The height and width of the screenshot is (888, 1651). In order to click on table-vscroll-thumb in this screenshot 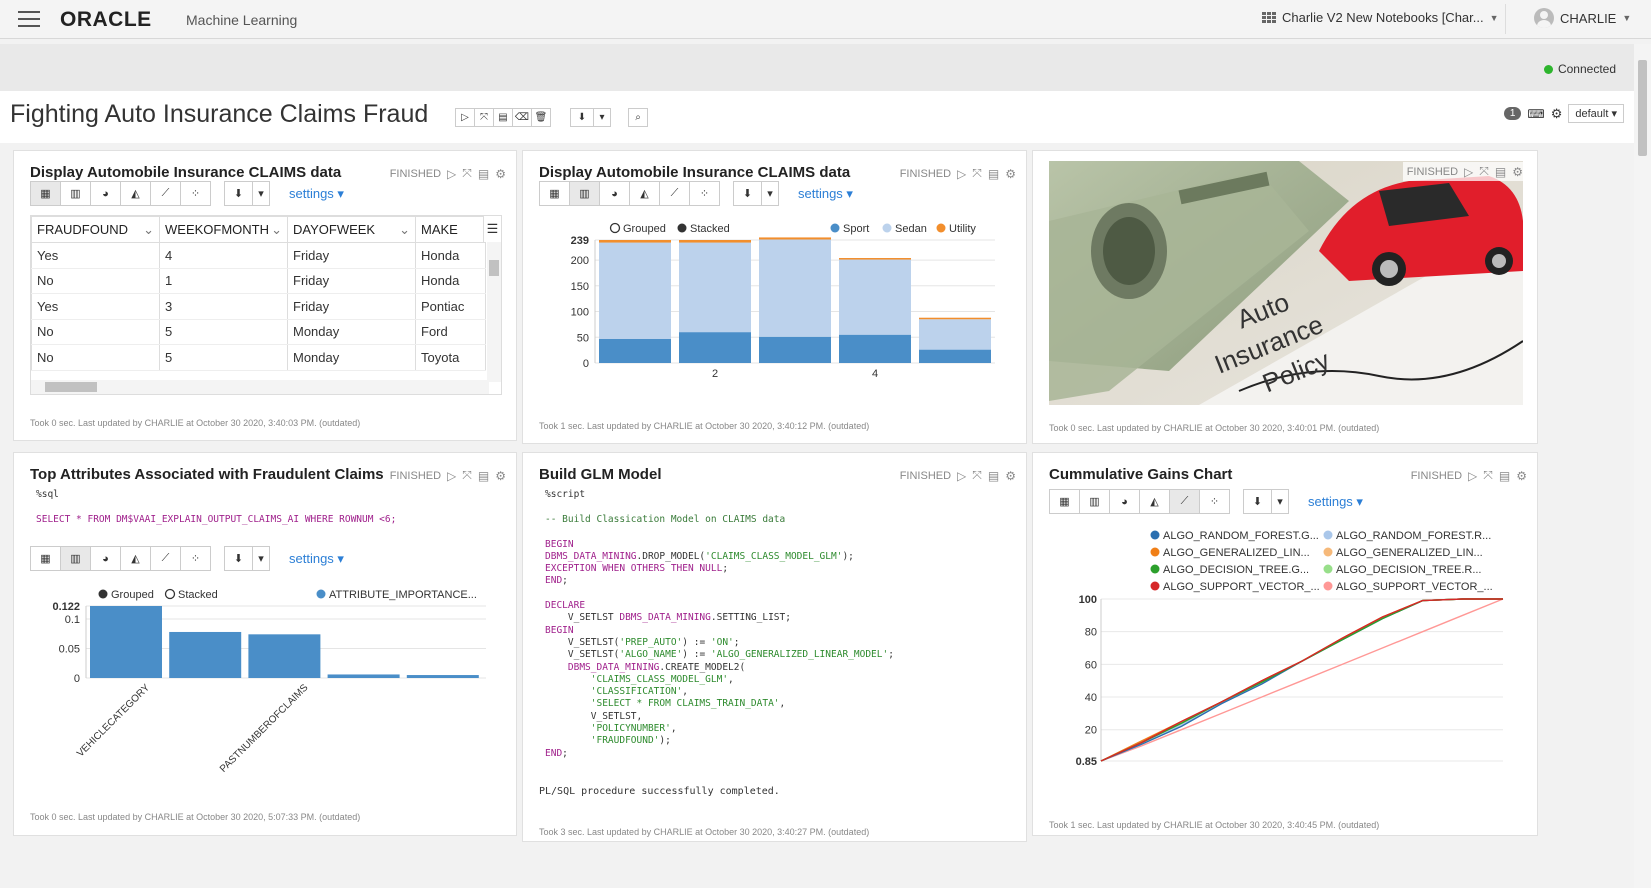, I will do `click(494, 268)`.